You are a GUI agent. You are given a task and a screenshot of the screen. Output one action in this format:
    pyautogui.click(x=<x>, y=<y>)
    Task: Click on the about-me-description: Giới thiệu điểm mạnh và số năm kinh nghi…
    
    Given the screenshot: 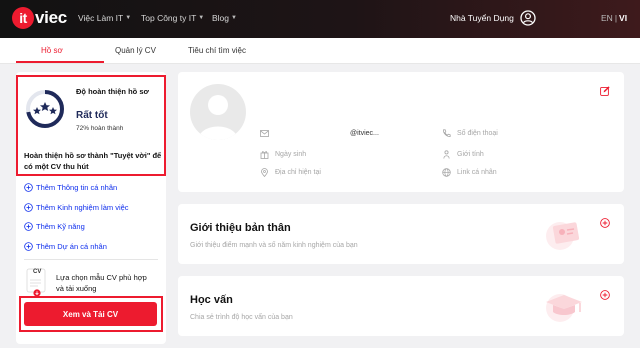 What is the action you would take?
    pyautogui.click(x=274, y=245)
    